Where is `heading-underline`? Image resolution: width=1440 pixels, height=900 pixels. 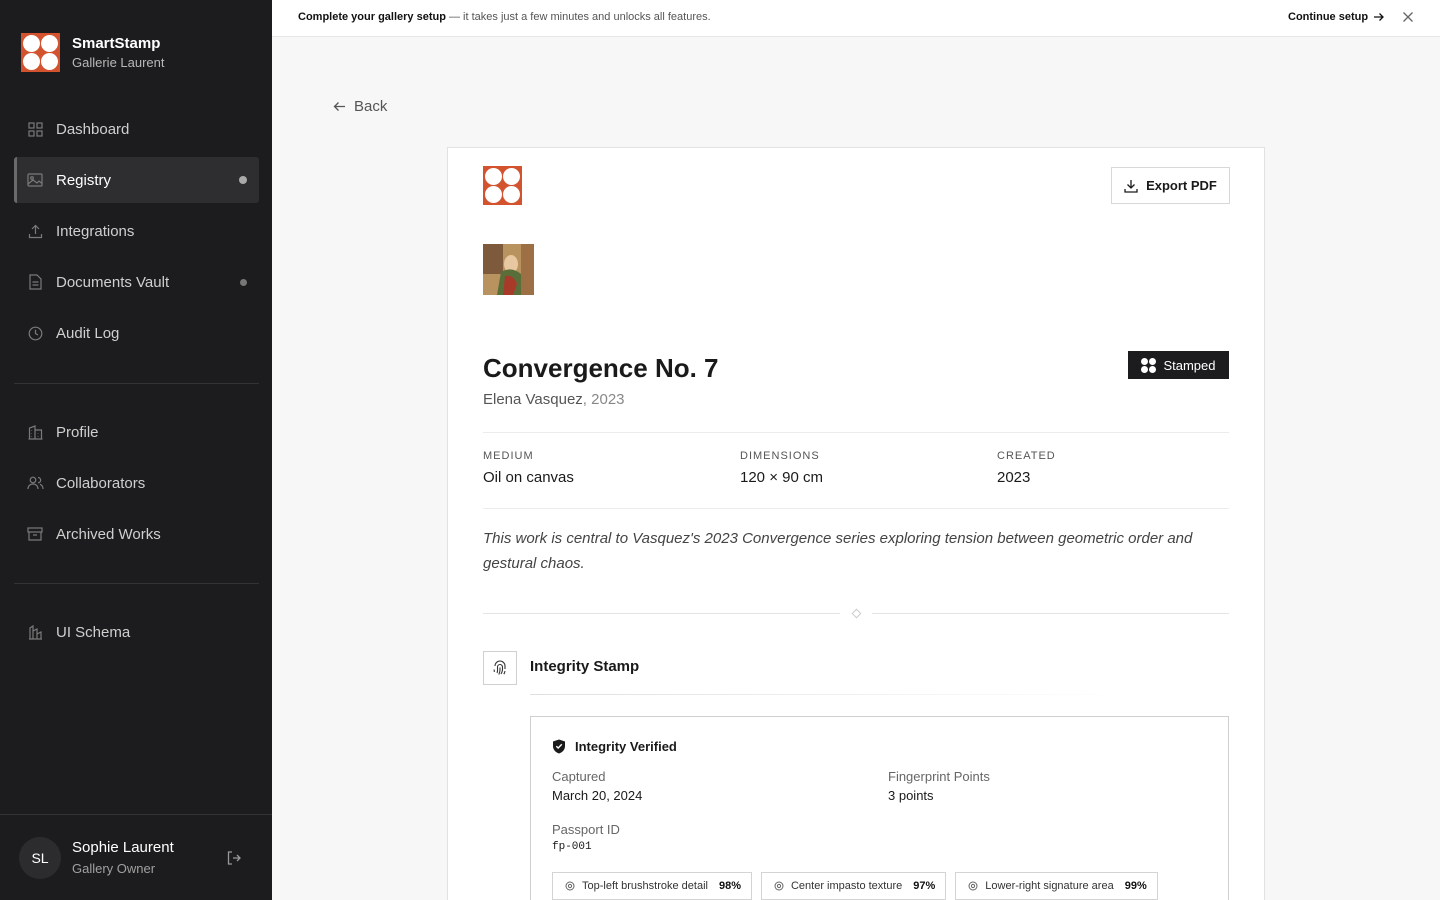
heading-underline is located at coordinates (830, 694).